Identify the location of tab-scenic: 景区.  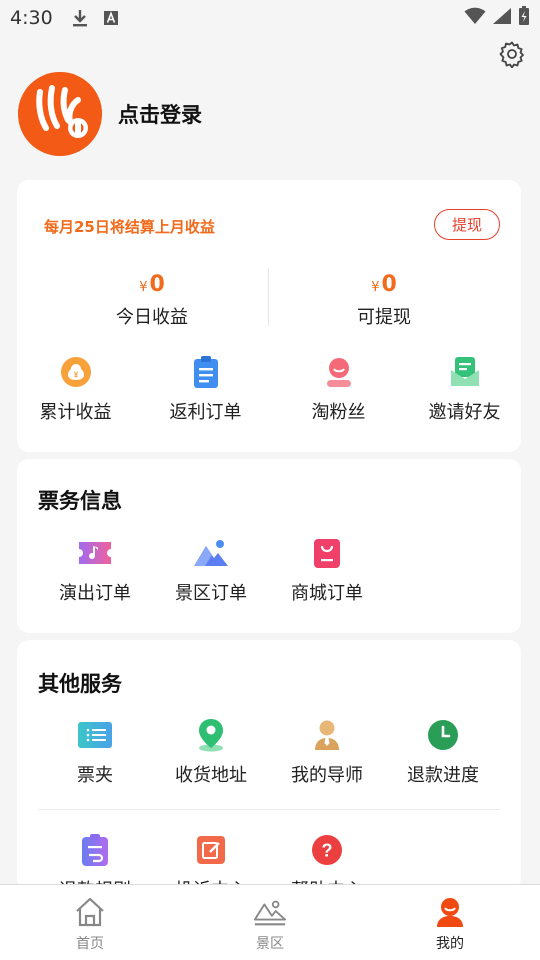
(270, 922).